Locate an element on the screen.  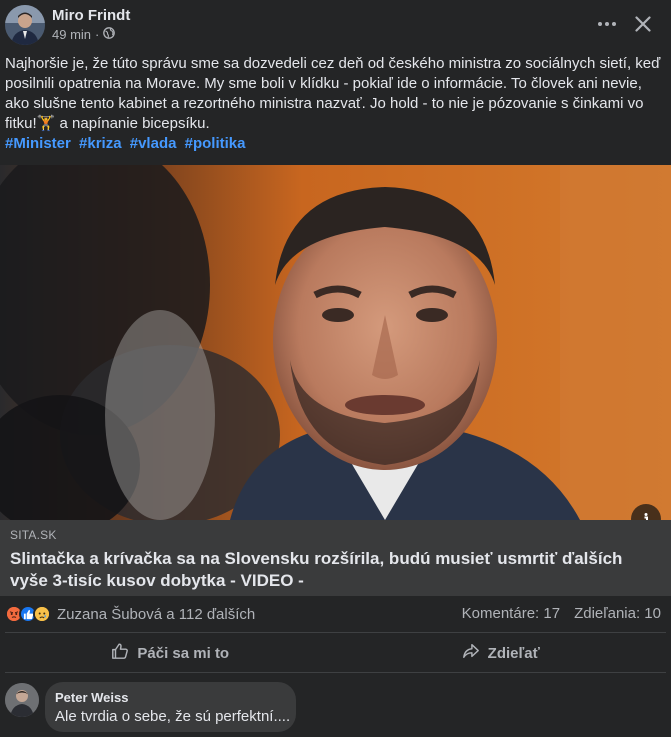
close-icon is located at coordinates (643, 24).